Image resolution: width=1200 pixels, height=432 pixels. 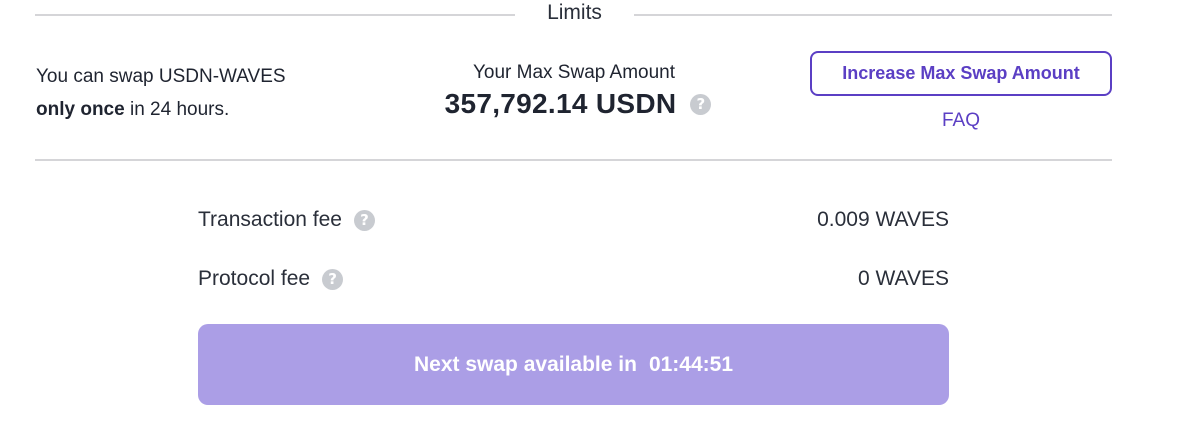 What do you see at coordinates (961, 73) in the screenshot?
I see `increase-max-swap-button: Increase Max Swap Amount` at bounding box center [961, 73].